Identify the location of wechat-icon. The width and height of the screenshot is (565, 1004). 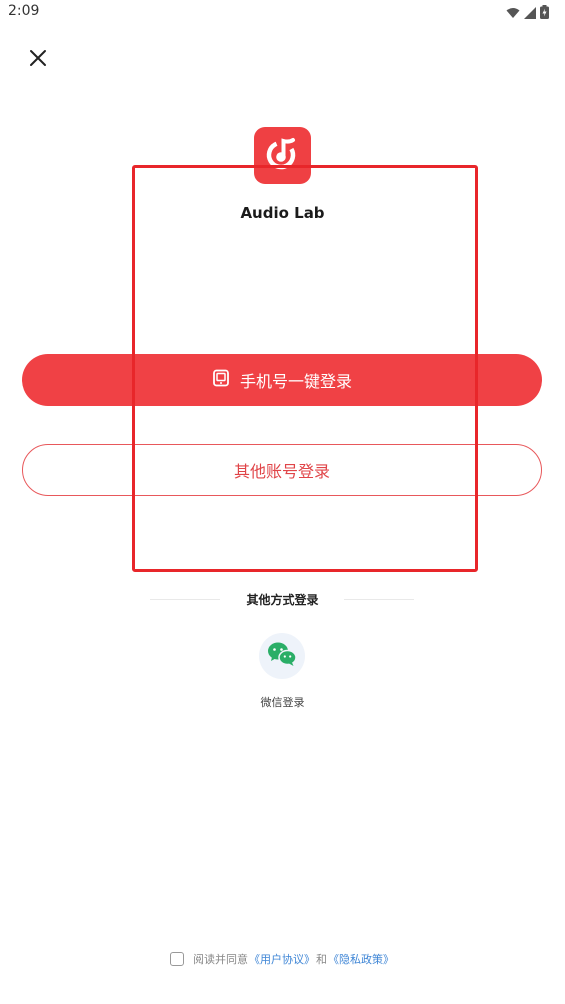
(282, 656).